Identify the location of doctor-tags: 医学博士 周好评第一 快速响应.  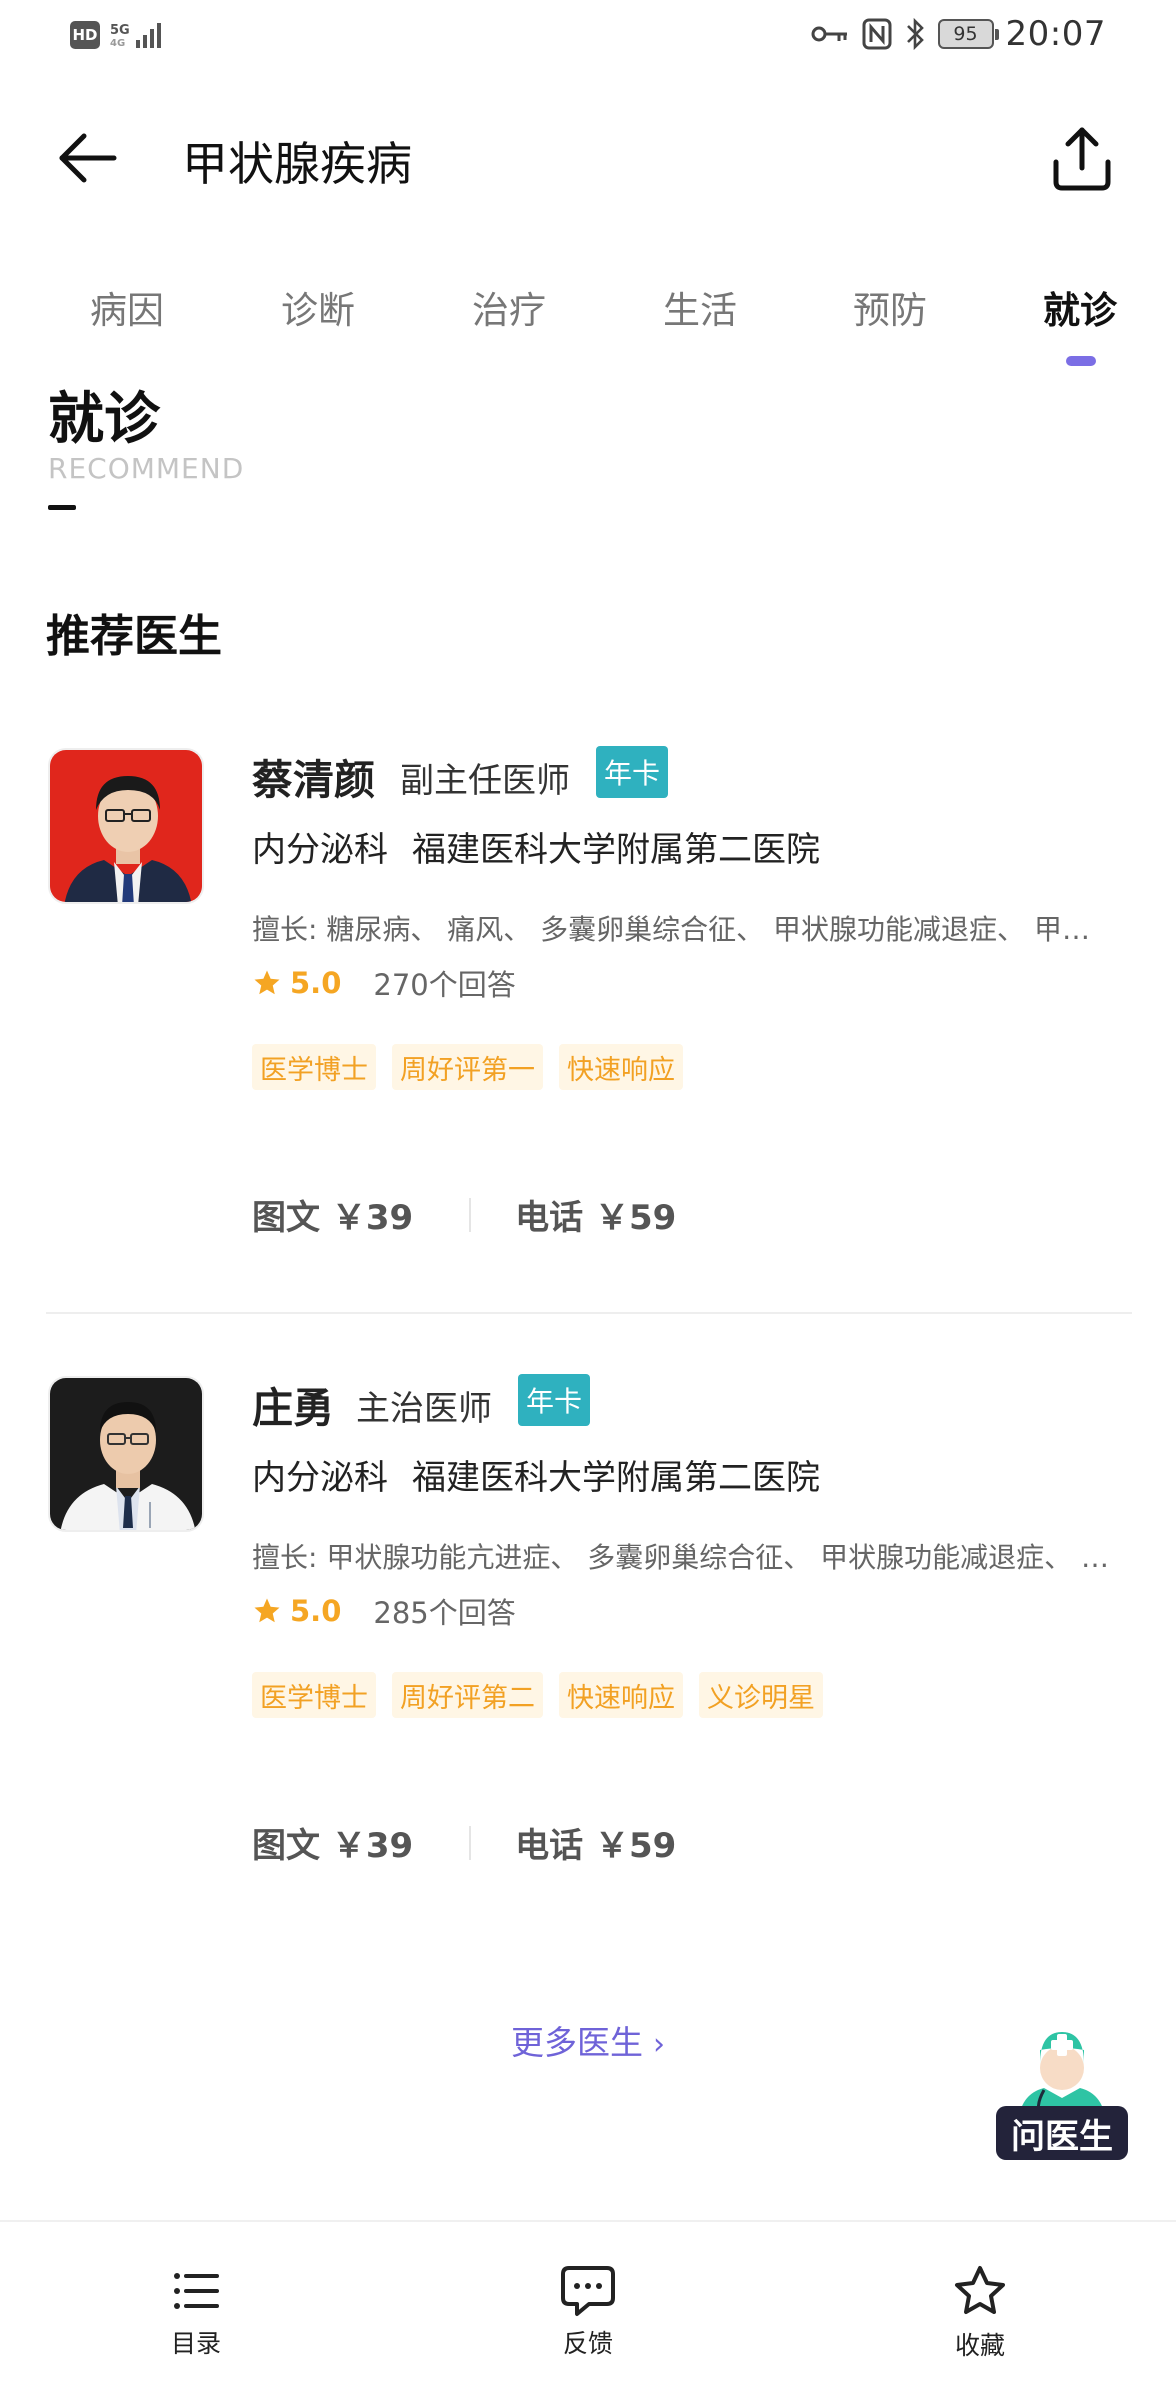
(467, 1067).